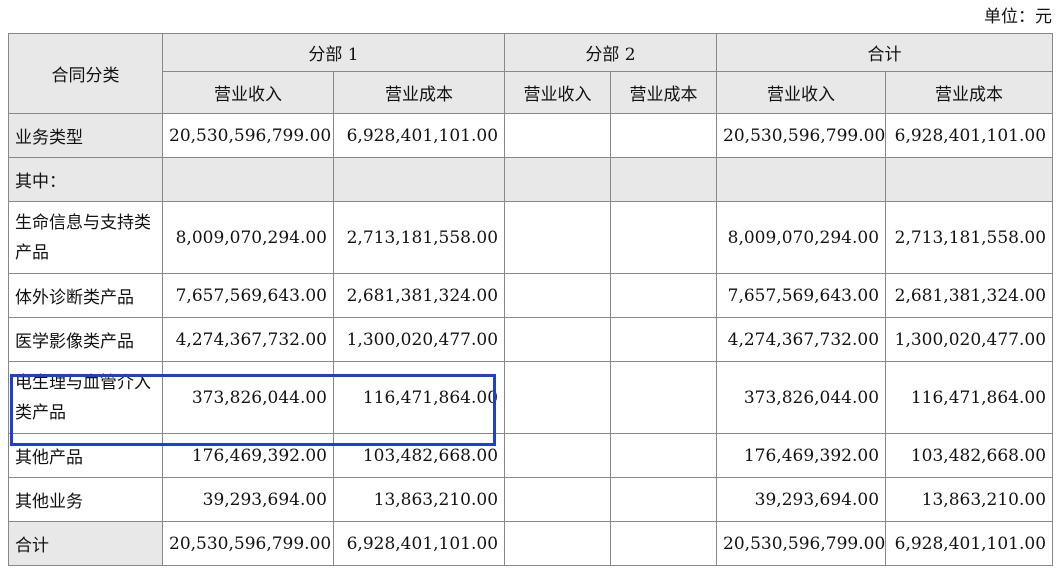 This screenshot has width=1060, height=582. What do you see at coordinates (85, 499) in the screenshot?
I see `row-label: 其他业务` at bounding box center [85, 499].